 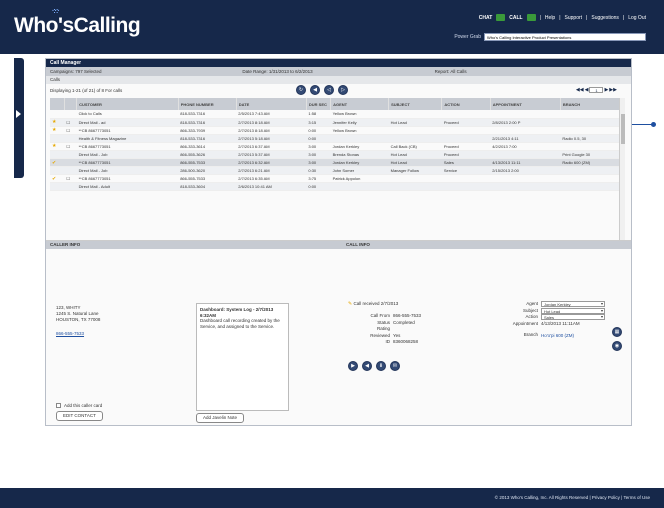 I want to click on column-header: CUSTOMER, so click(x=127, y=104).